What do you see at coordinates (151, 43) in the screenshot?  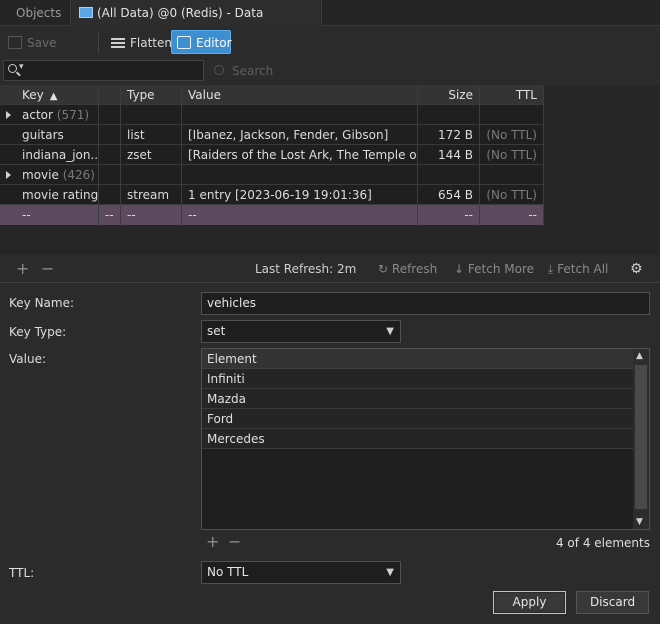 I see `flatten-label: Flatten` at bounding box center [151, 43].